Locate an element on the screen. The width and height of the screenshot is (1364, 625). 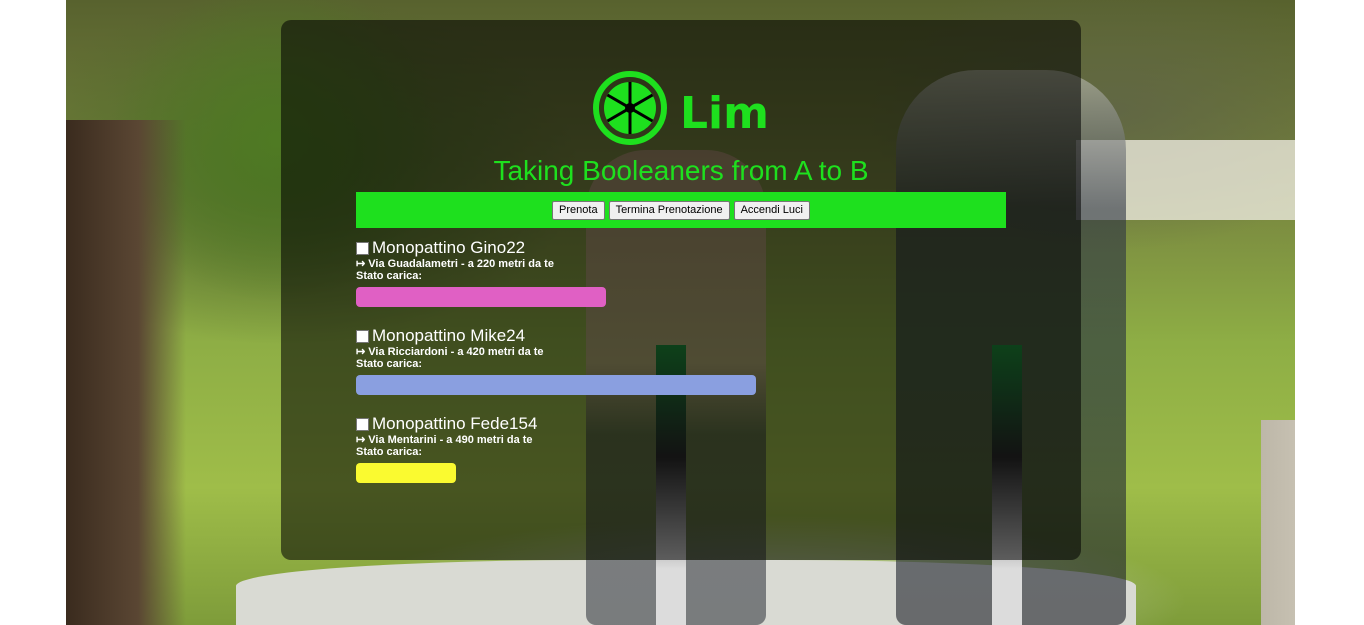
accendi-luci-button: Accendi Luci is located at coordinates (771, 210).